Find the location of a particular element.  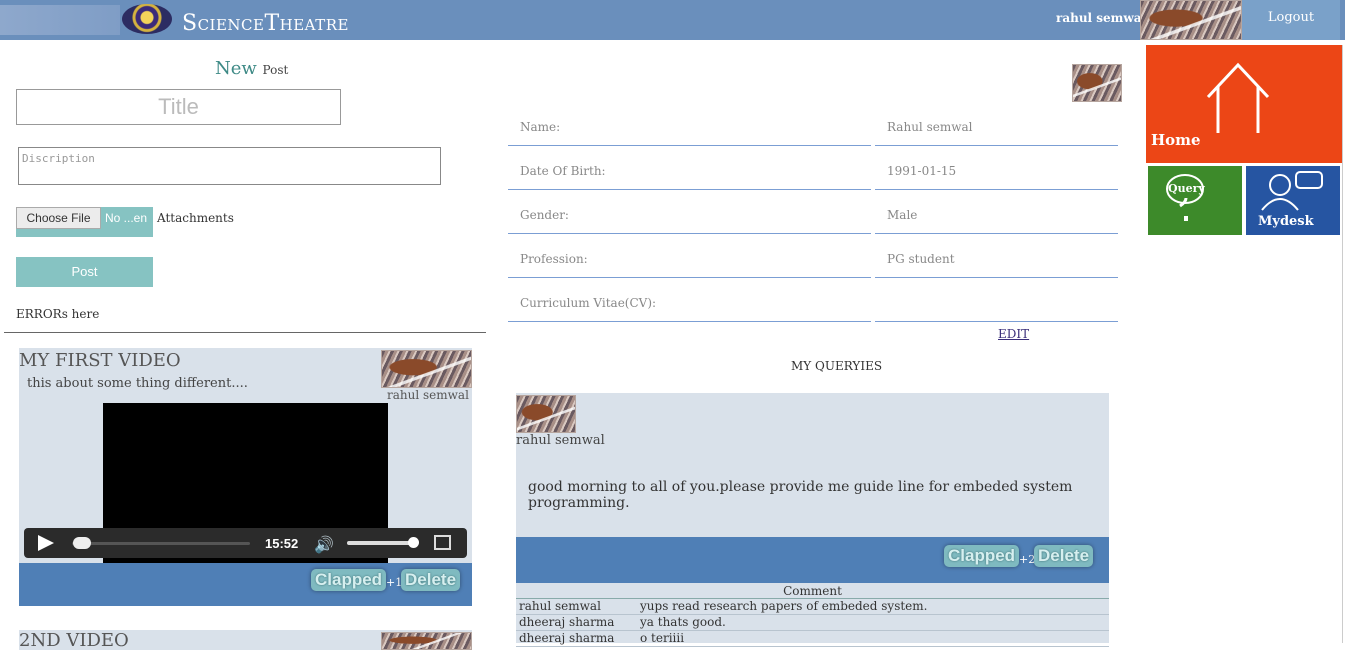

profile-label: Name: is located at coordinates (689, 127).